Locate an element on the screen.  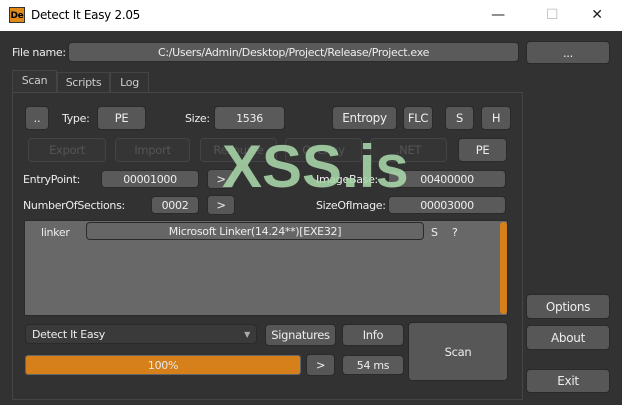
result-type: linker is located at coordinates (55, 232).